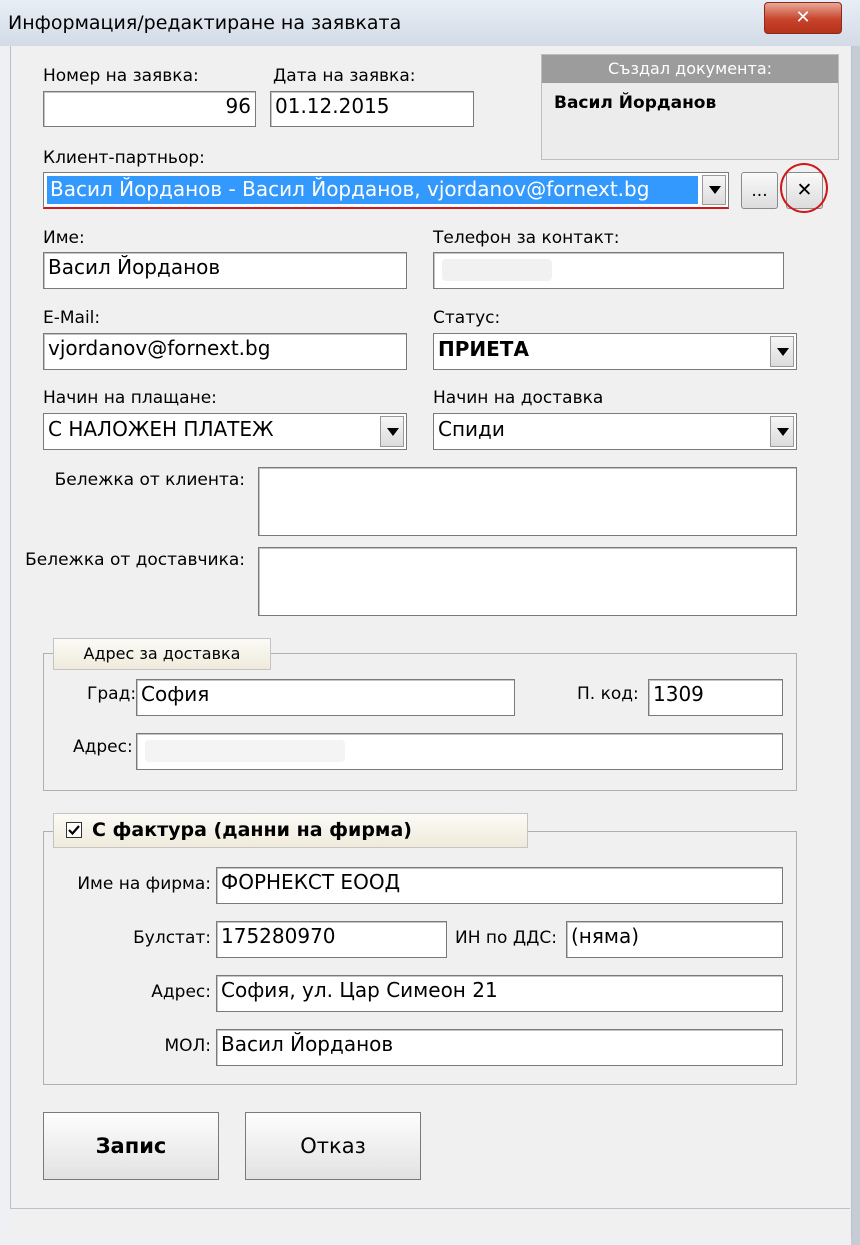 The width and height of the screenshot is (860, 1245). Describe the element at coordinates (135, 560) in the screenshot. I see `supplier-note-label: Бележка от доставчика:` at that location.